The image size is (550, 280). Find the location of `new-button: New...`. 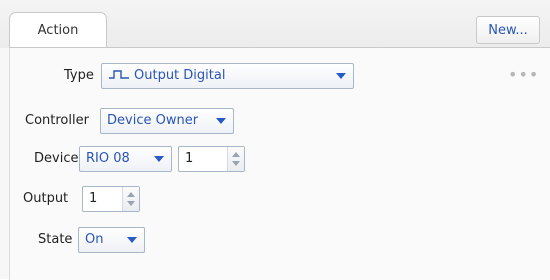

new-button: New... is located at coordinates (508, 30).